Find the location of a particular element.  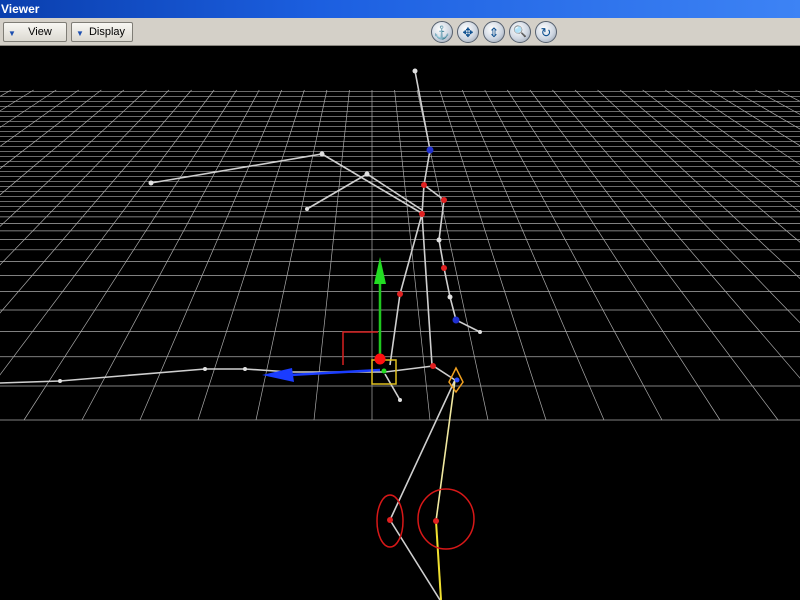

orbit-tool-button: ↻ is located at coordinates (546, 32).